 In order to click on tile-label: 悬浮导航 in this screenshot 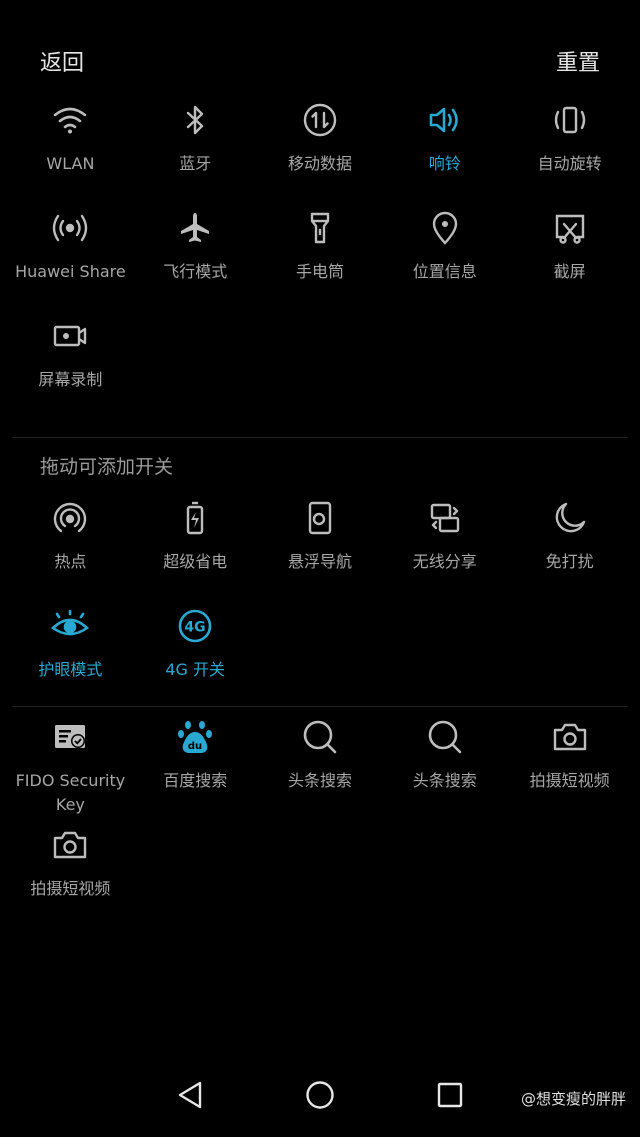, I will do `click(319, 561)`.